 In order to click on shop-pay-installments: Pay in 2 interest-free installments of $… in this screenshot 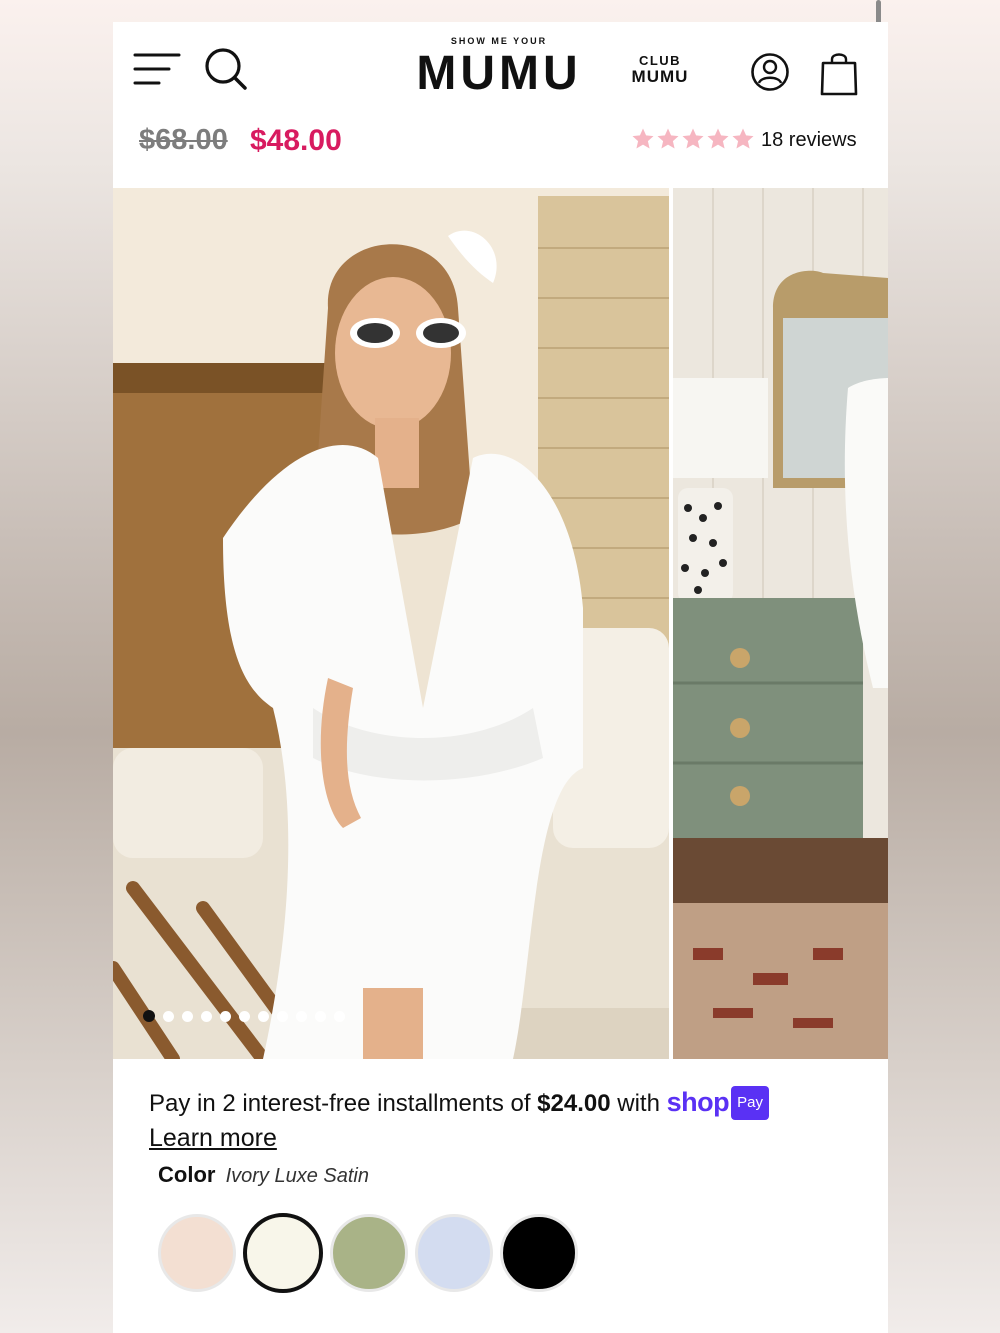, I will do `click(509, 1103)`.